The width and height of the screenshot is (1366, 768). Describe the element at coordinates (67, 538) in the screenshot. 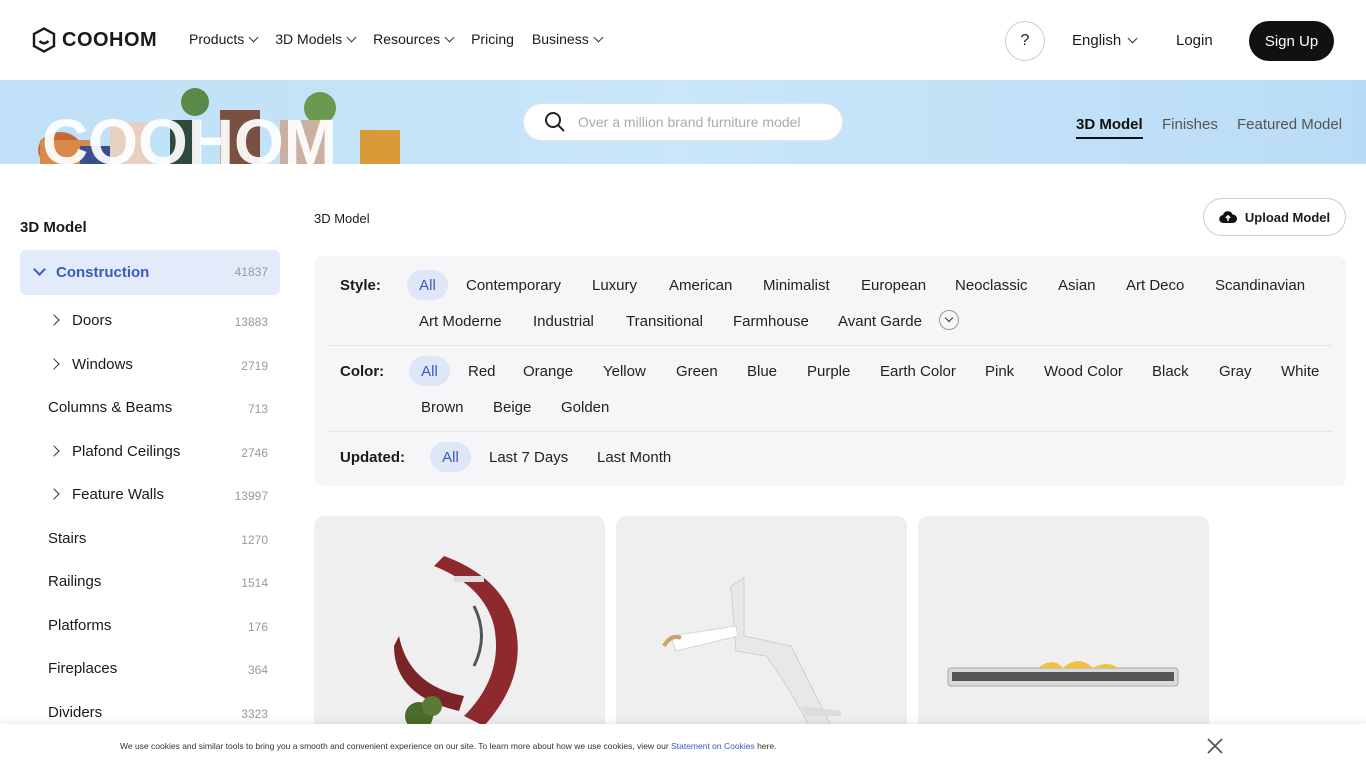

I see `sidebar-item-label: Stairs` at that location.